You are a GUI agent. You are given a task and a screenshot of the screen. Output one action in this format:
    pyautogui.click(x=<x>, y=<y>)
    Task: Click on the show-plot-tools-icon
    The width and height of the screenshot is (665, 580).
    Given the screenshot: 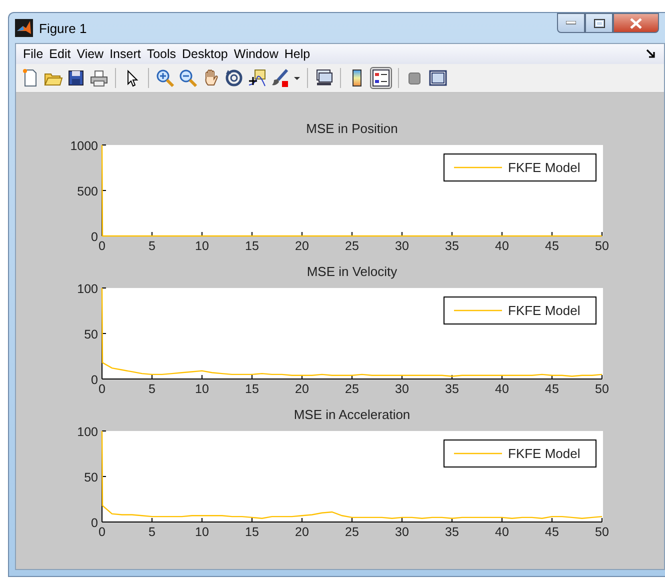 What is the action you would take?
    pyautogui.click(x=438, y=78)
    